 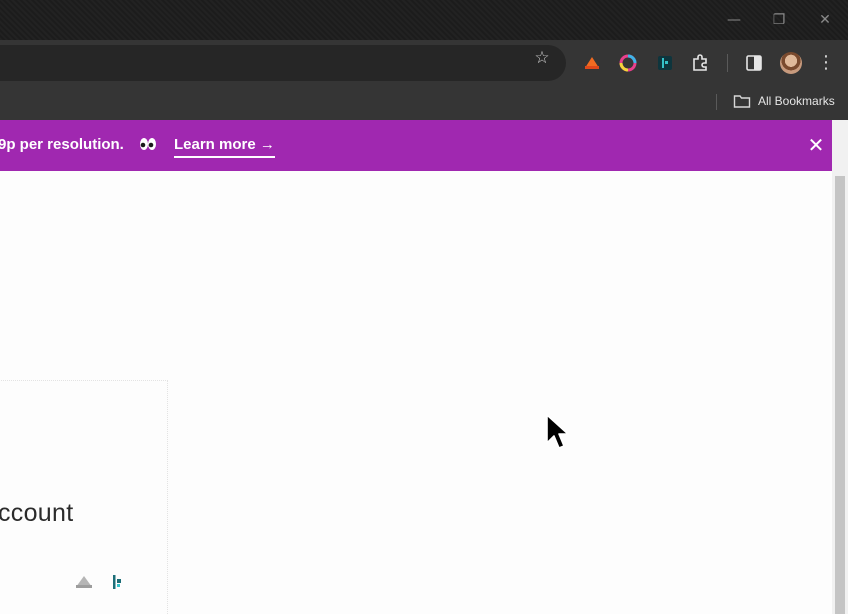 What do you see at coordinates (825, 20) in the screenshot?
I see `close-window-button: ✕` at bounding box center [825, 20].